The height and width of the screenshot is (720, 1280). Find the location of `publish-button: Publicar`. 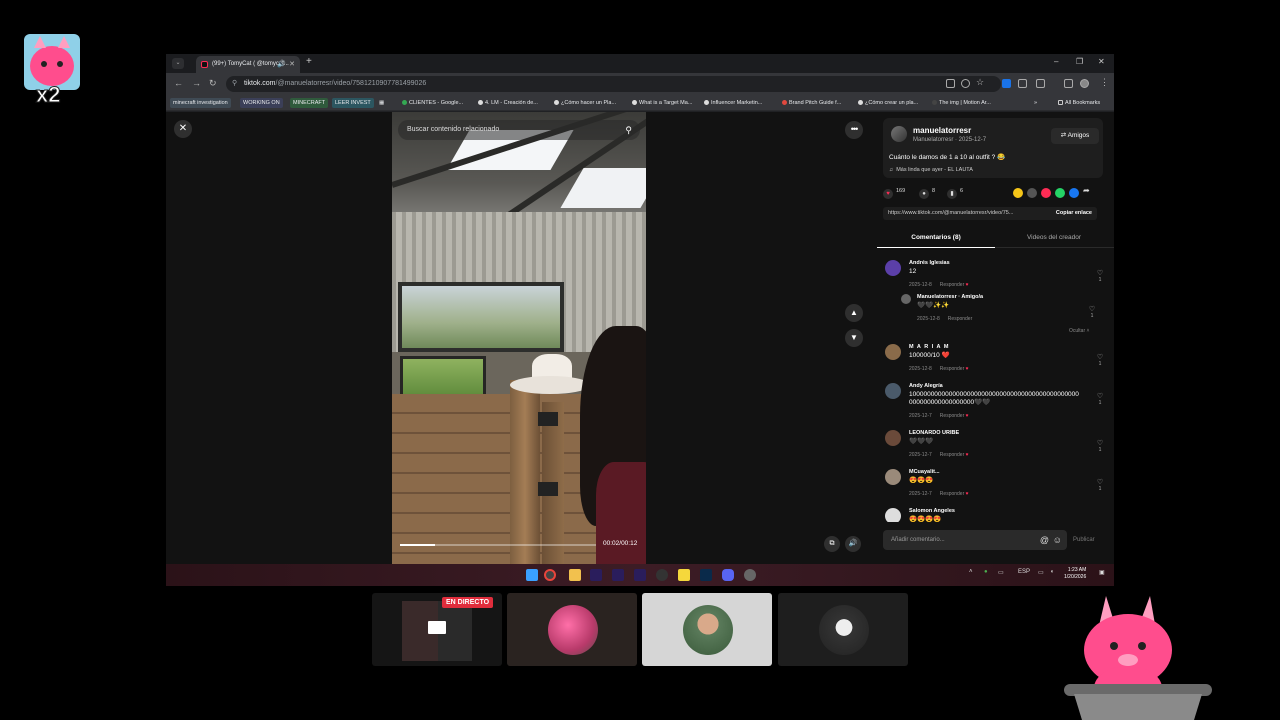

publish-button: Publicar is located at coordinates (1084, 540).